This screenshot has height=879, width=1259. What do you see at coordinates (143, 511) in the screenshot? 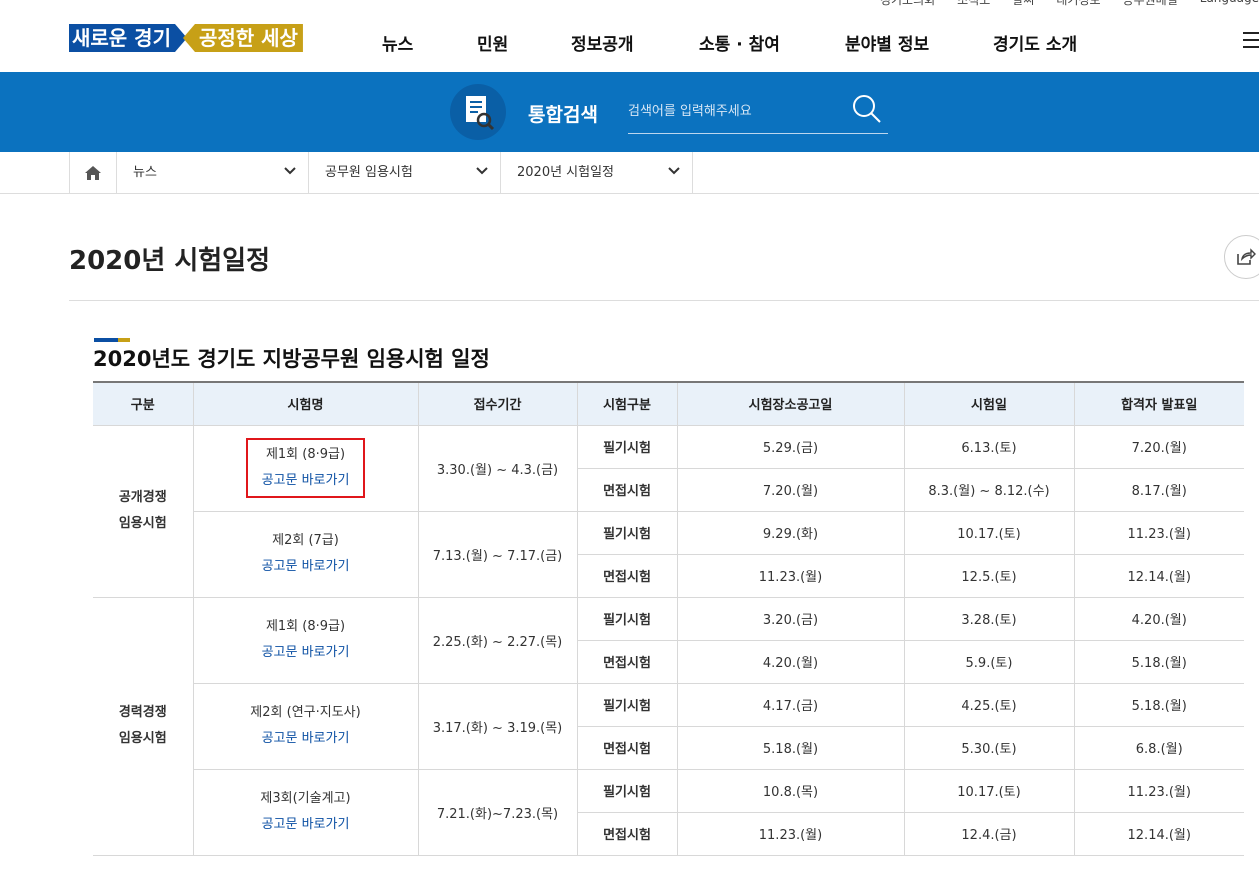
I see `category-cell: 공개경쟁 임용시험` at bounding box center [143, 511].